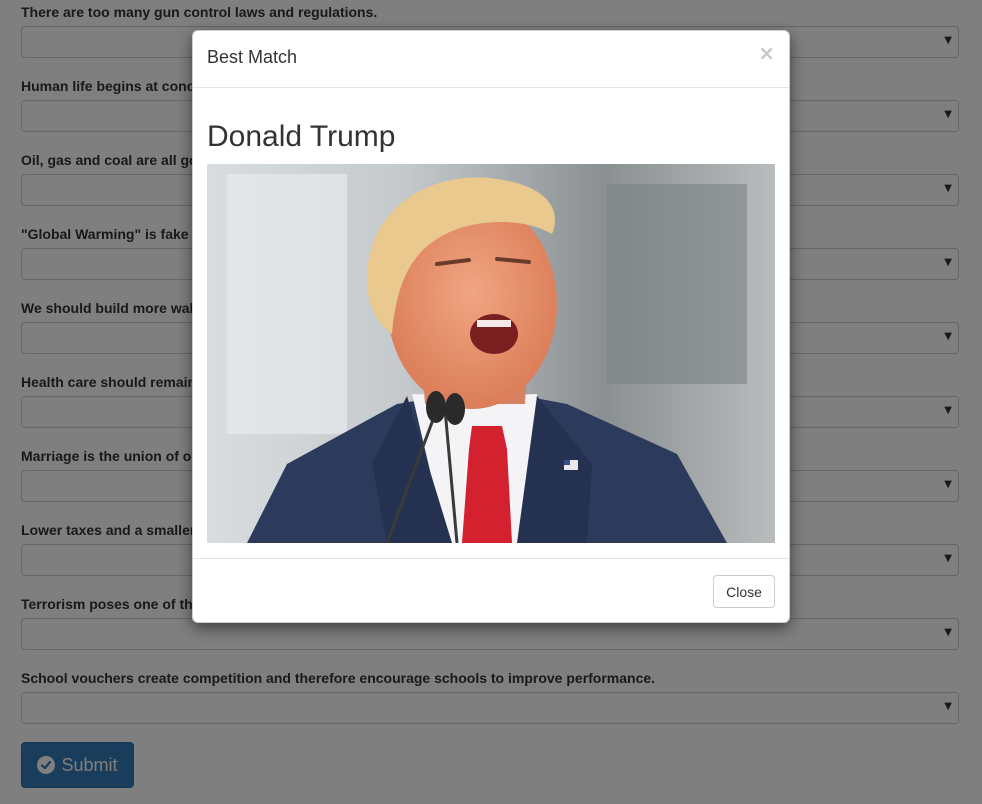 Image resolution: width=982 pixels, height=804 pixels. I want to click on modal-footer: Close, so click(491, 590).